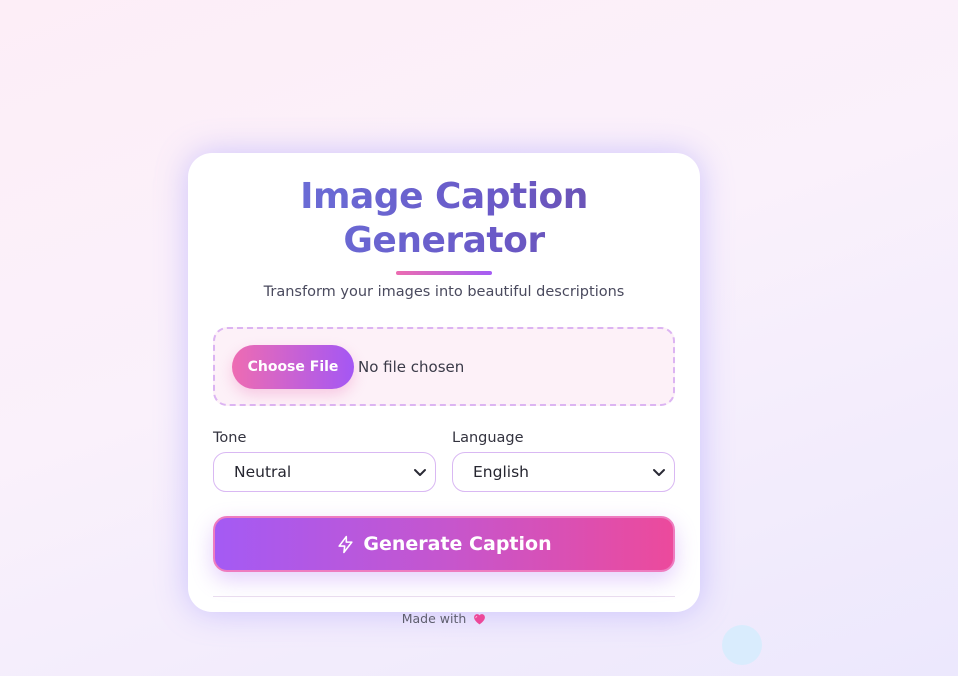 Image resolution: width=958 pixels, height=676 pixels. Describe the element at coordinates (293, 366) in the screenshot. I see `choose-file-button: Choose File` at that location.